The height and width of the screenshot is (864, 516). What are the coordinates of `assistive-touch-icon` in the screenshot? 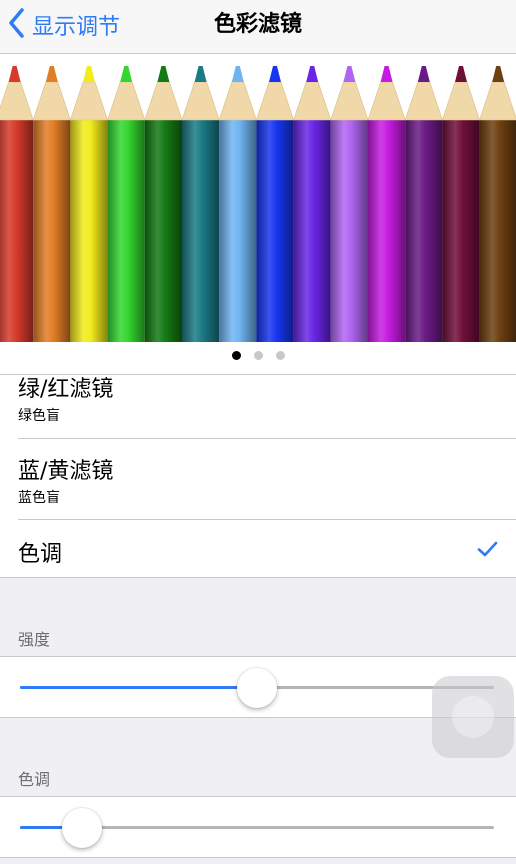 It's located at (473, 717).